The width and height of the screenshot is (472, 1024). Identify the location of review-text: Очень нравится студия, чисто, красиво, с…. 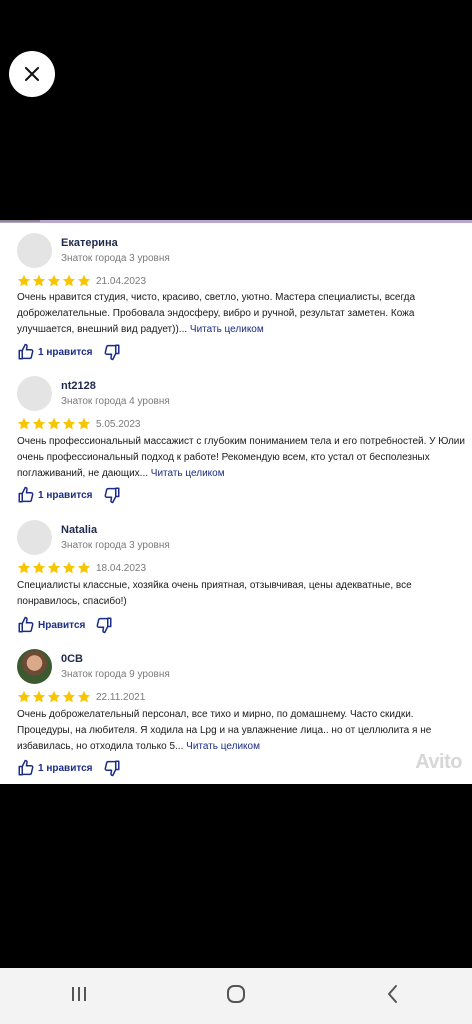
(243, 314).